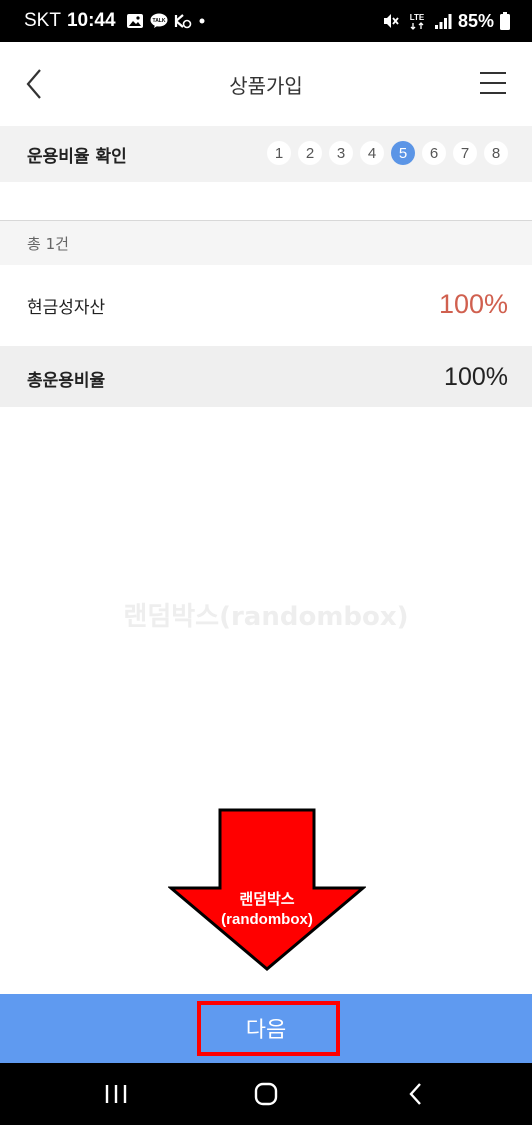 This screenshot has width=532, height=1125. What do you see at coordinates (202, 21) in the screenshot?
I see `dot-icon` at bounding box center [202, 21].